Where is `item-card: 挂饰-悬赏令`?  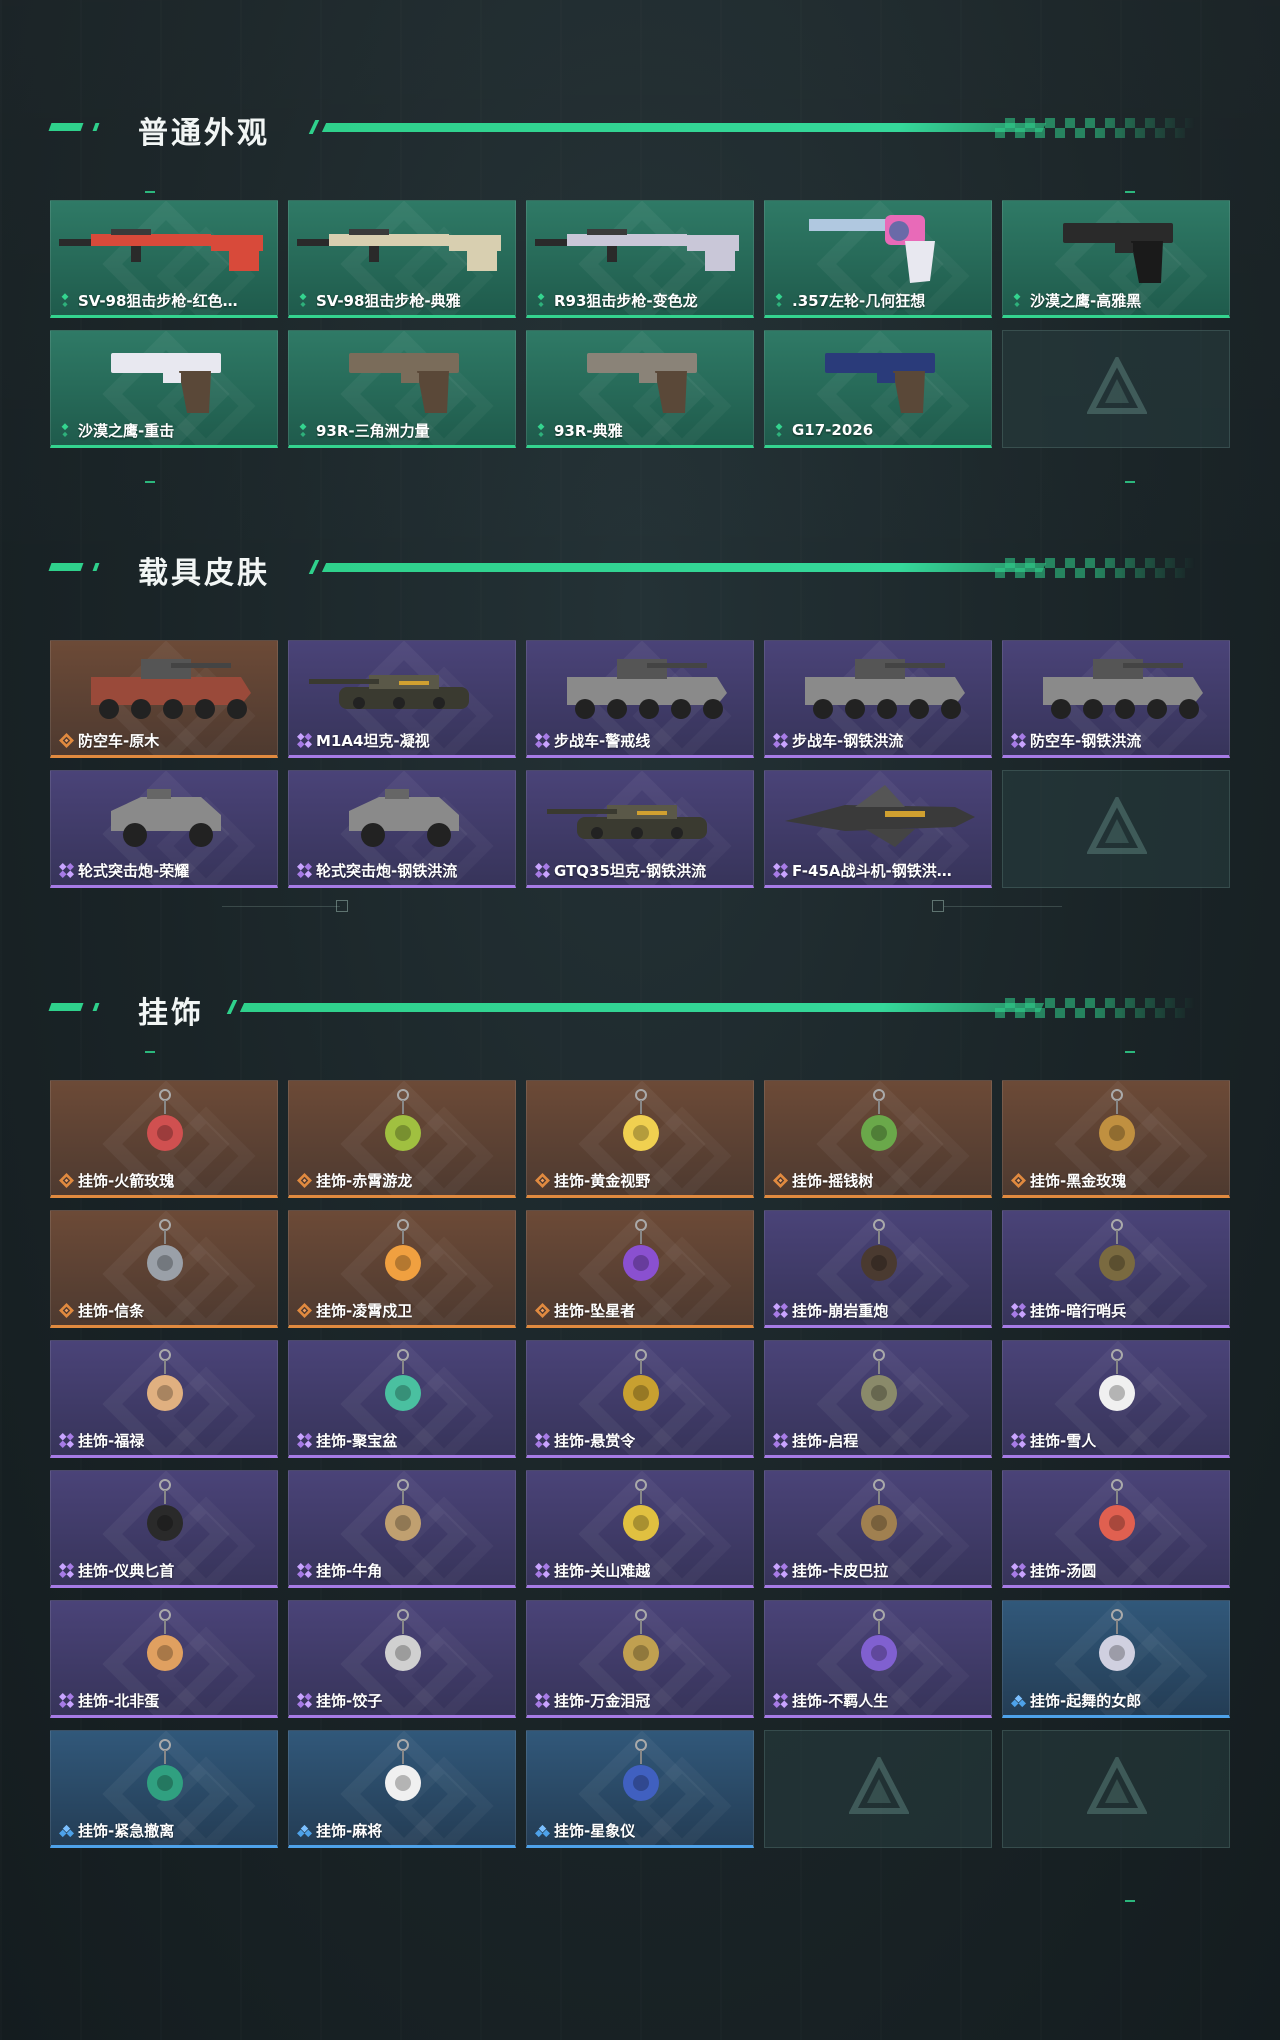 item-card: 挂饰-悬赏令 is located at coordinates (640, 1399).